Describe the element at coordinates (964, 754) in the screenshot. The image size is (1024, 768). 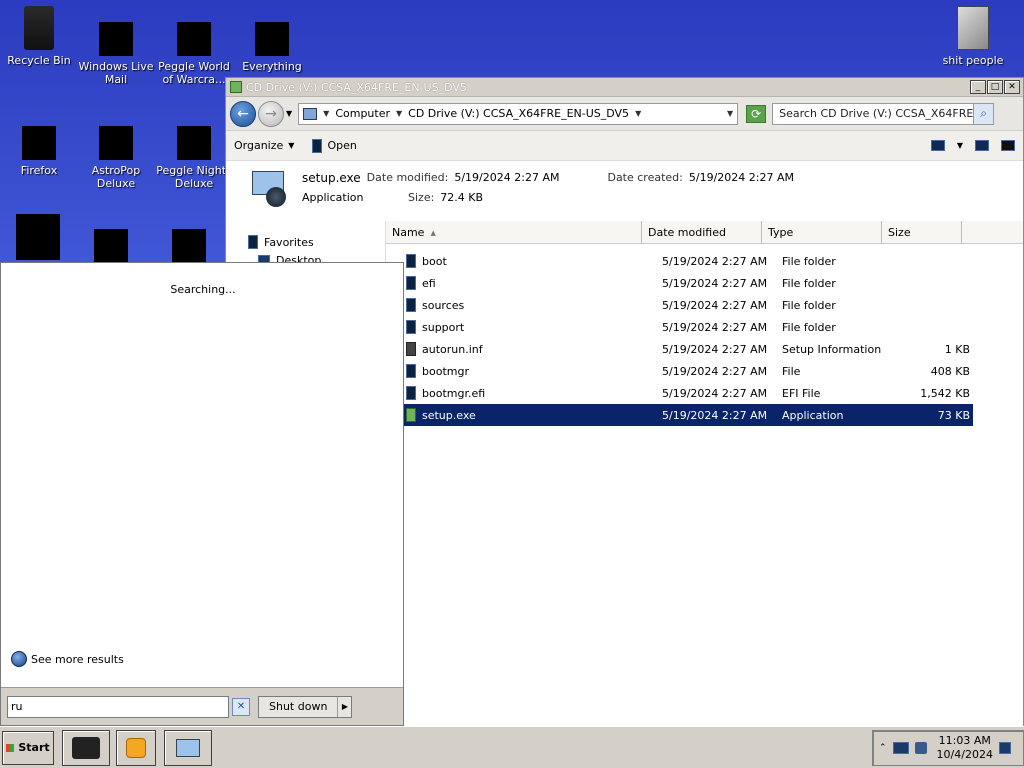
I see `clock-date: 10/4/2024` at that location.